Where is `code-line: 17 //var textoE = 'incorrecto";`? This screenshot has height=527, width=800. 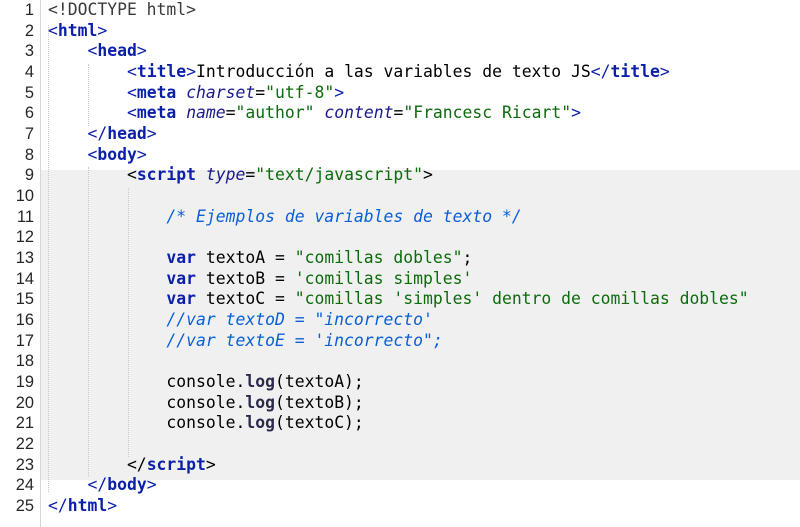 code-line: 17 //var textoE = 'incorrecto"; is located at coordinates (400, 341).